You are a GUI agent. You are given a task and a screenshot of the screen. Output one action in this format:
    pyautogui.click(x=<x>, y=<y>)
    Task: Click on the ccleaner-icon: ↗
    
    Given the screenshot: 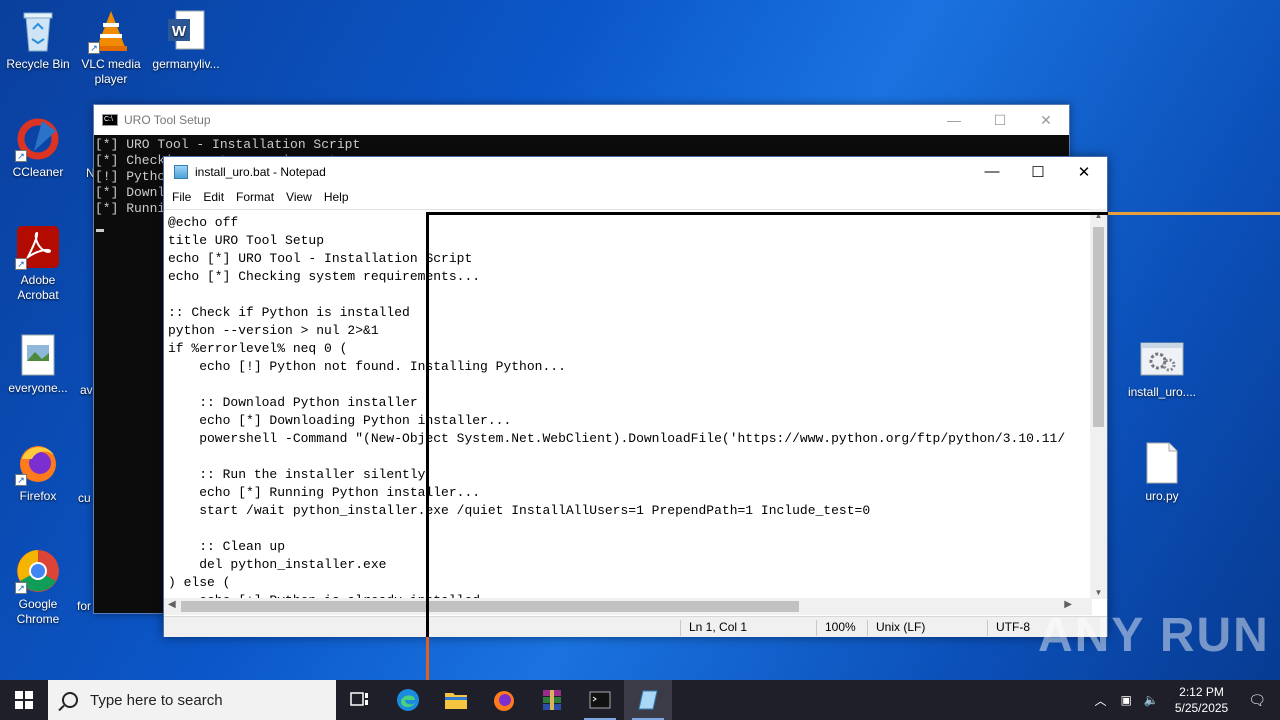 What is the action you would take?
    pyautogui.click(x=38, y=139)
    